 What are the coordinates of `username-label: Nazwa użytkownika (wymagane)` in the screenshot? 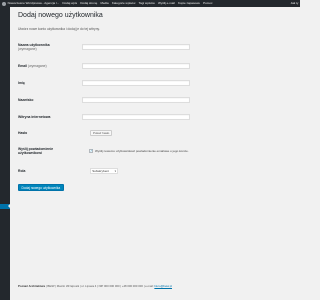 It's located at (34, 47).